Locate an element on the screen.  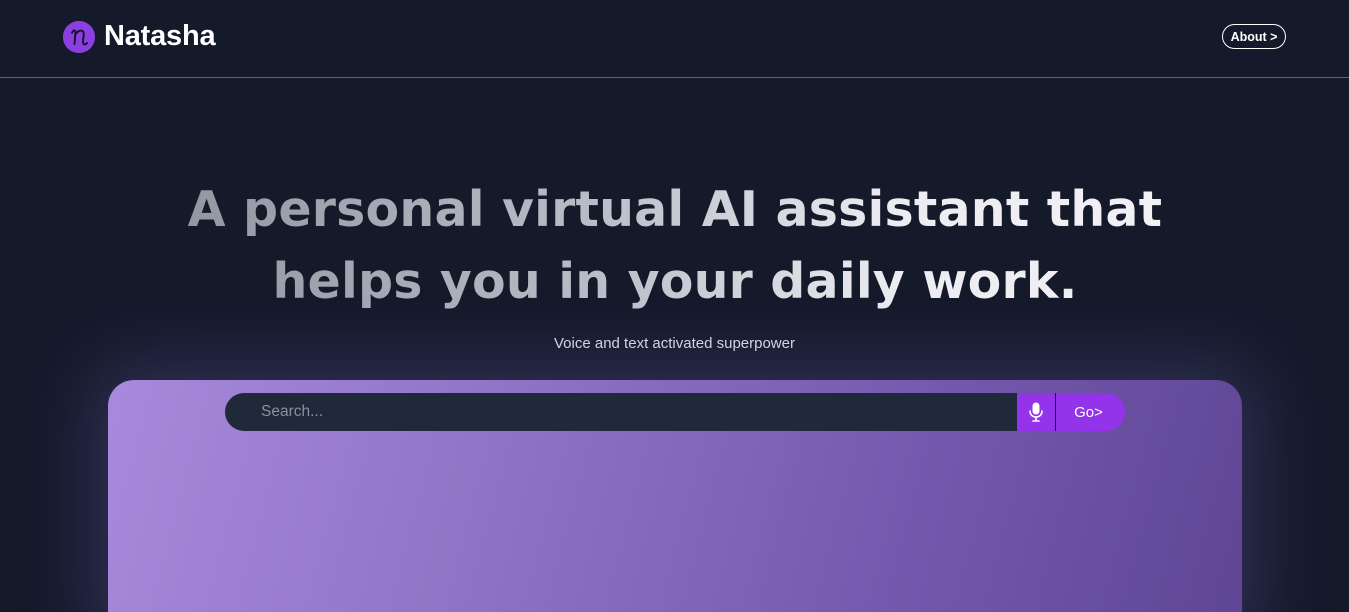
about-button: About > is located at coordinates (1254, 36).